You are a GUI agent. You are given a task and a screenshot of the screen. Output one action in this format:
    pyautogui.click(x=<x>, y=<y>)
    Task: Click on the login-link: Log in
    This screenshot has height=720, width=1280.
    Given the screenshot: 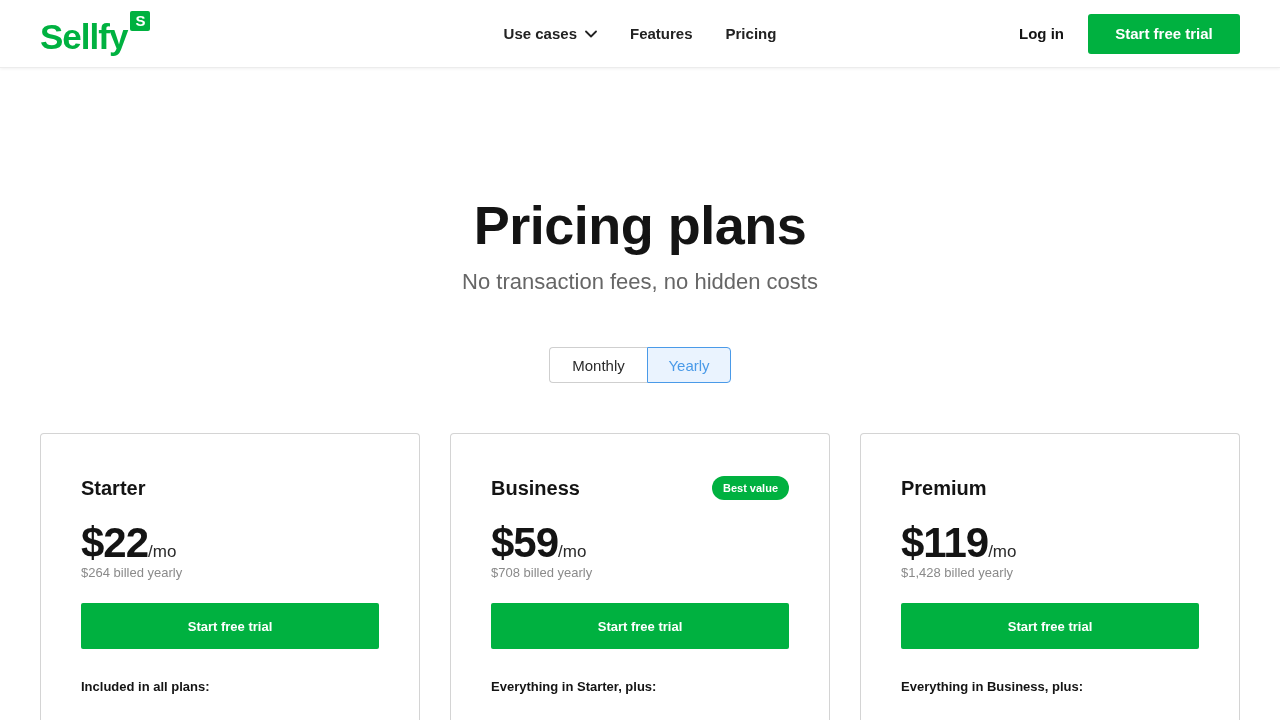 What is the action you would take?
    pyautogui.click(x=1041, y=33)
    